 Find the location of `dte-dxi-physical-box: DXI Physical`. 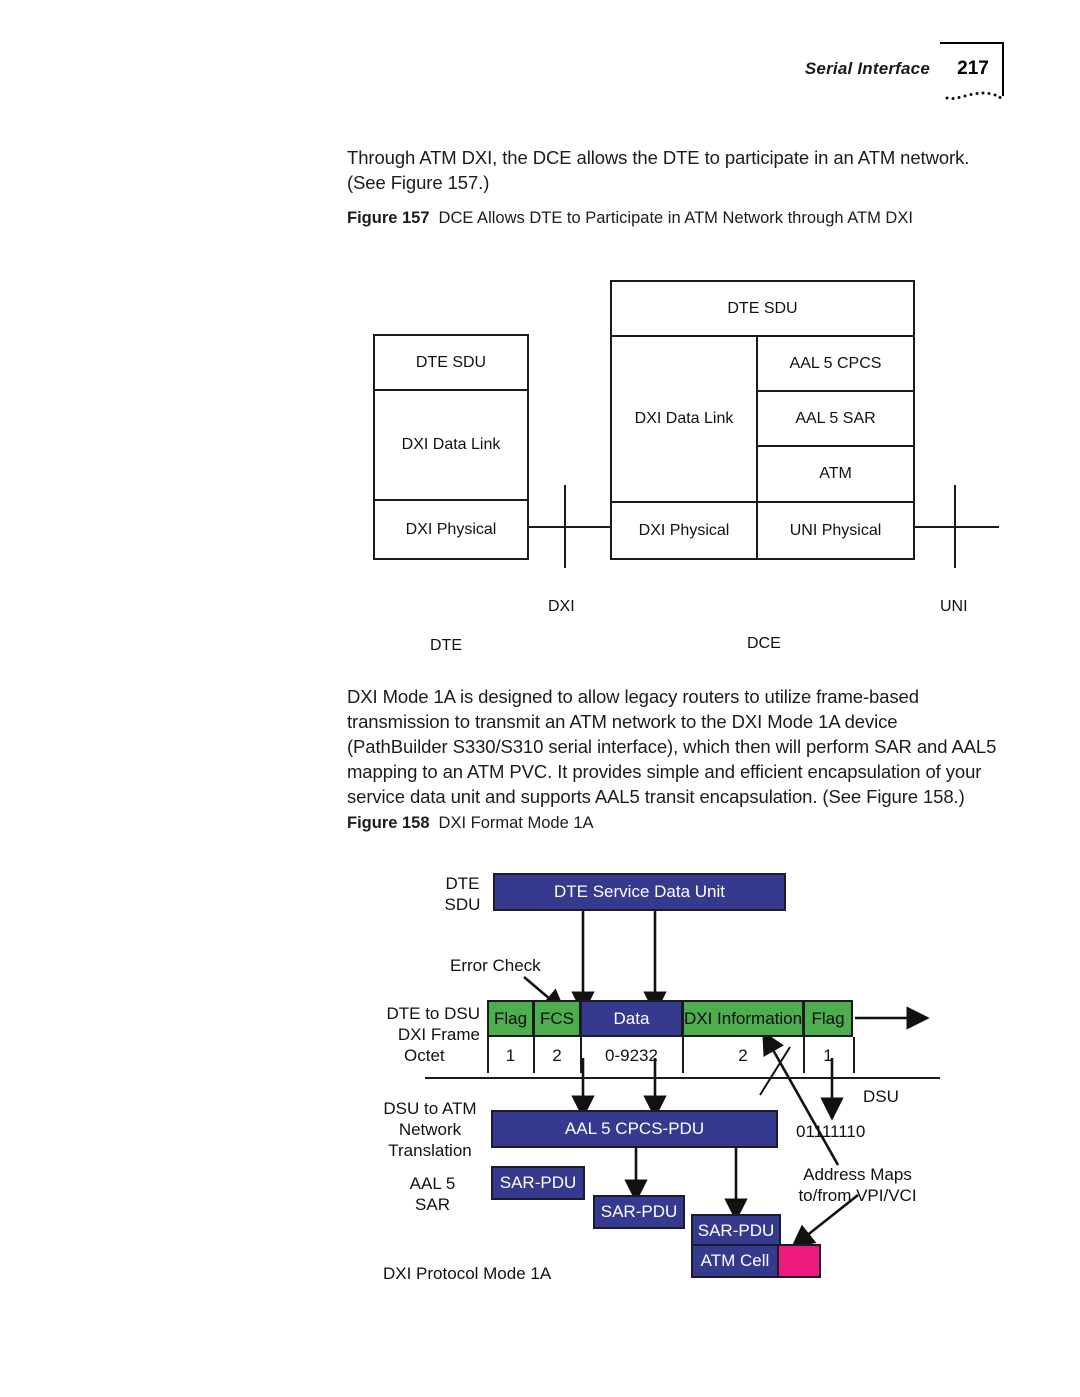

dte-dxi-physical-box: DXI Physical is located at coordinates (451, 529).